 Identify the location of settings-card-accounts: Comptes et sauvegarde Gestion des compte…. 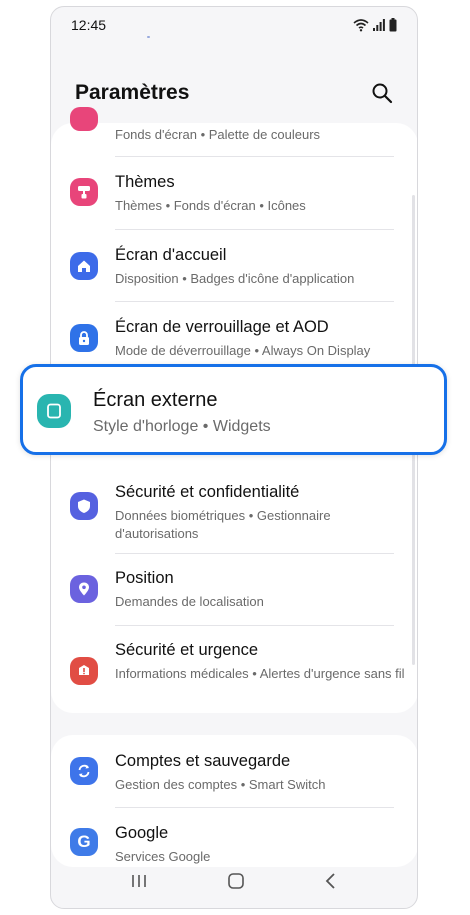
(234, 801).